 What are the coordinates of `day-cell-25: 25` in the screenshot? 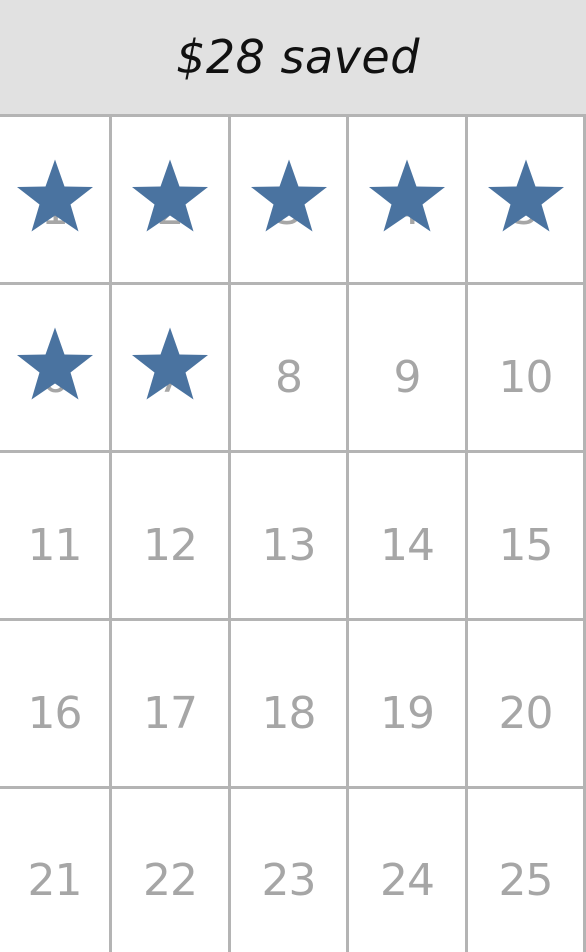 It's located at (525, 870).